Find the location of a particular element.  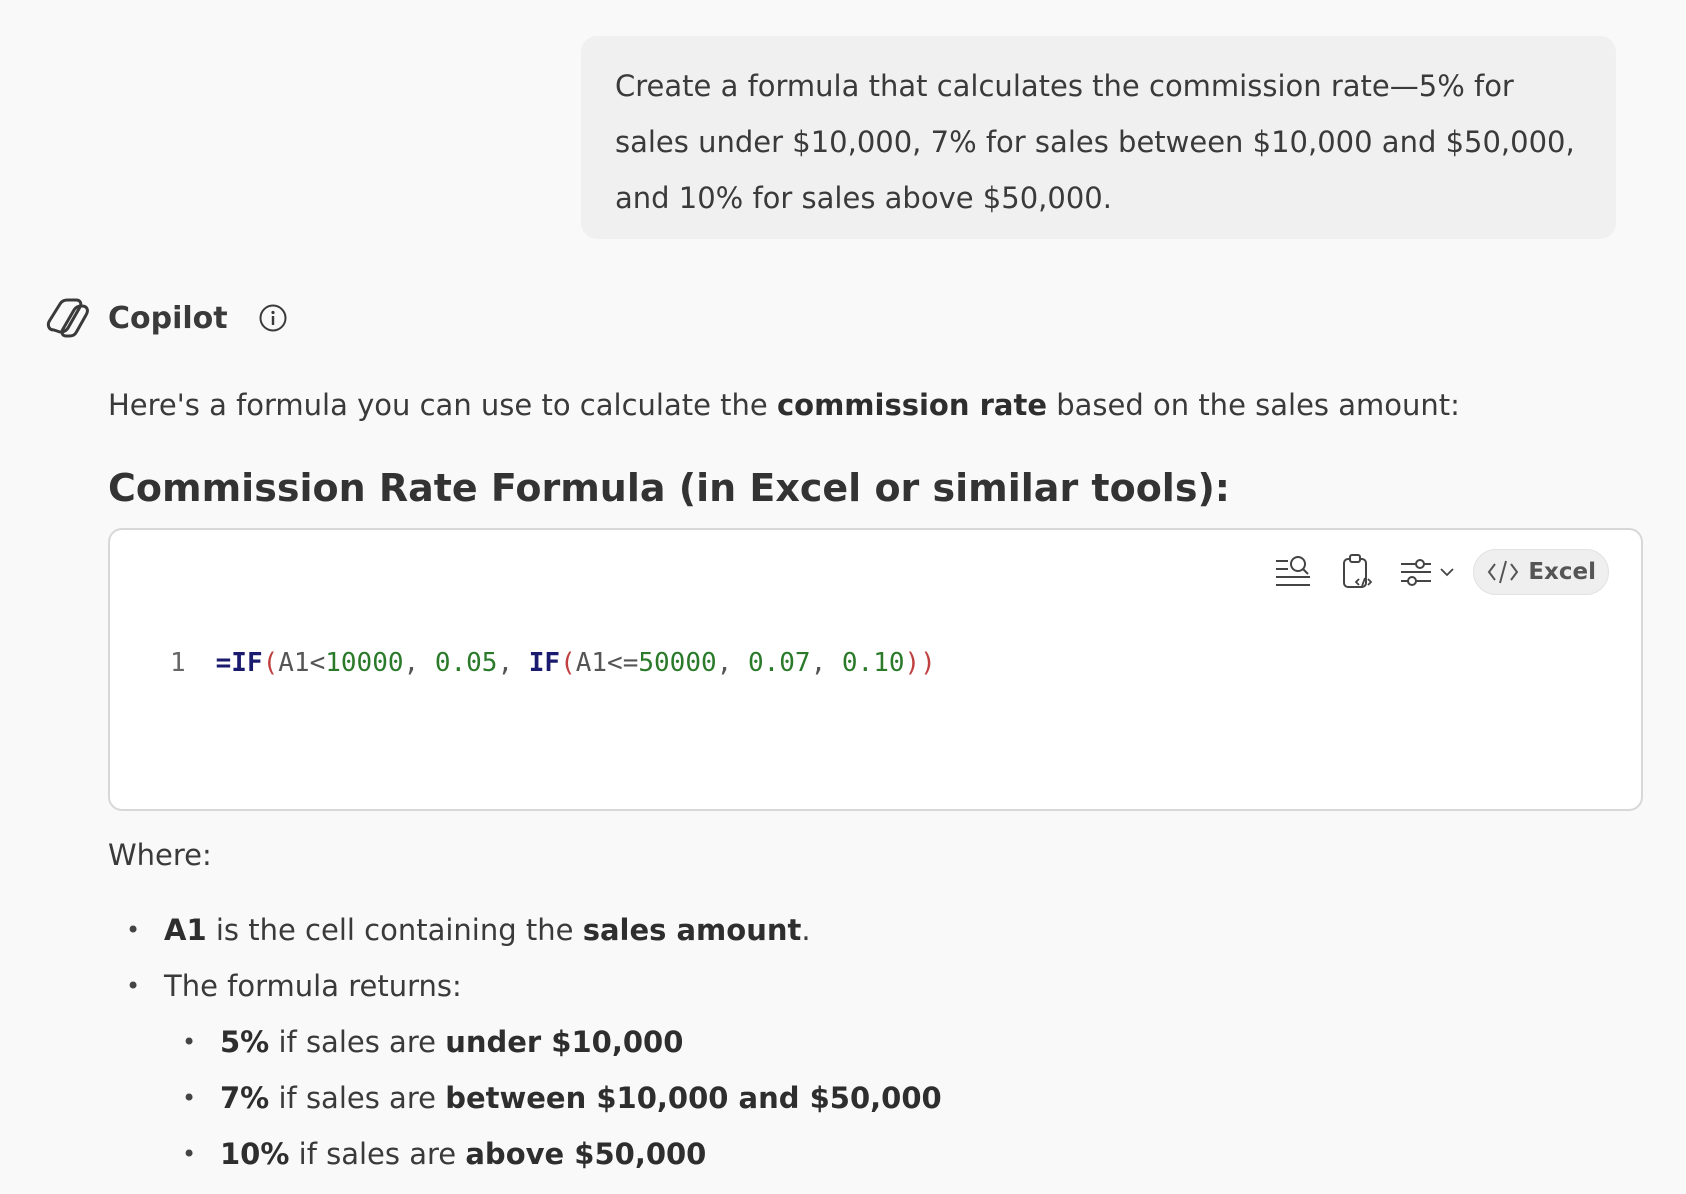

code-token-reference: A1< is located at coordinates (302, 663).